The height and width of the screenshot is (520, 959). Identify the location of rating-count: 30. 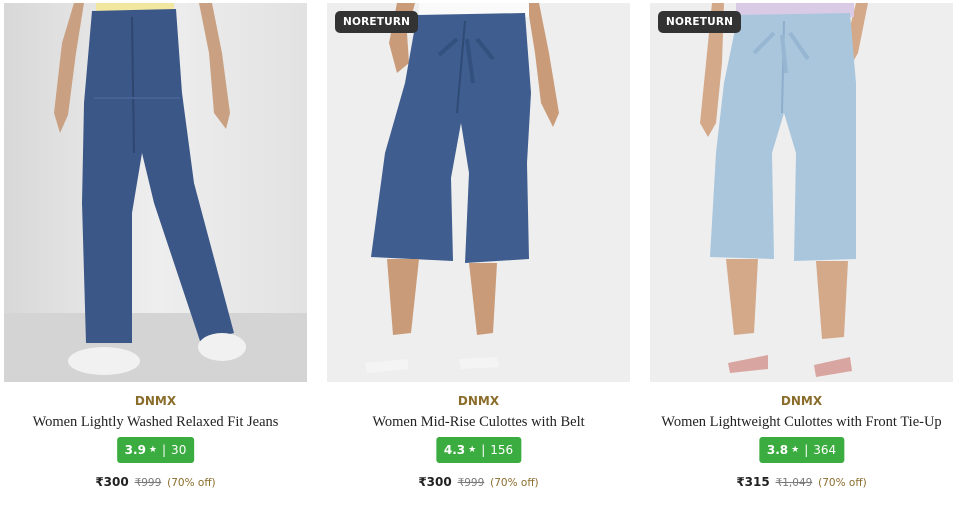
(179, 450).